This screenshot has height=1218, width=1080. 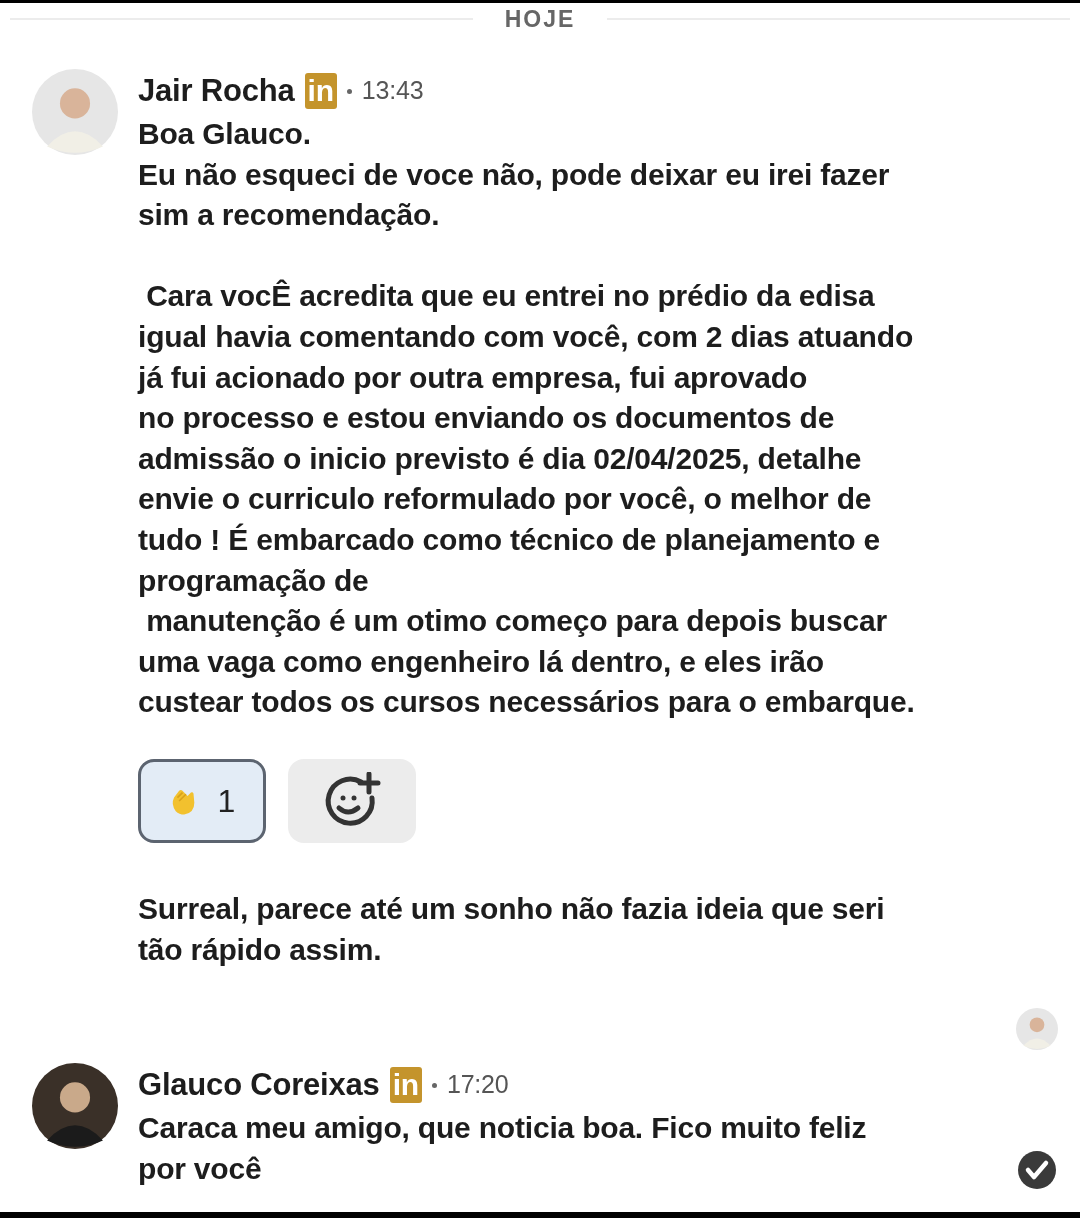 I want to click on reaction-button: 1, so click(x=202, y=800).